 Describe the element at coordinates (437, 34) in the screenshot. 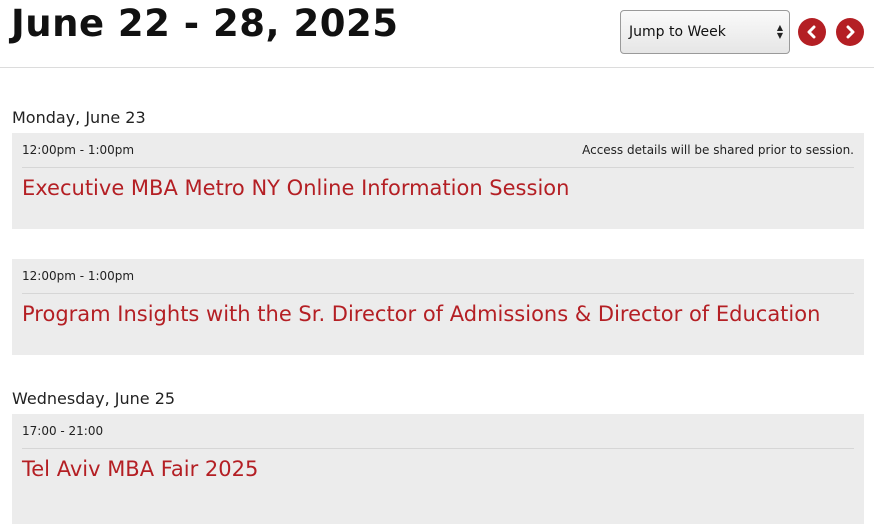

I see `calendar-header: June 22 - 28, 2025 Jump to Week ▲ ▼` at that location.